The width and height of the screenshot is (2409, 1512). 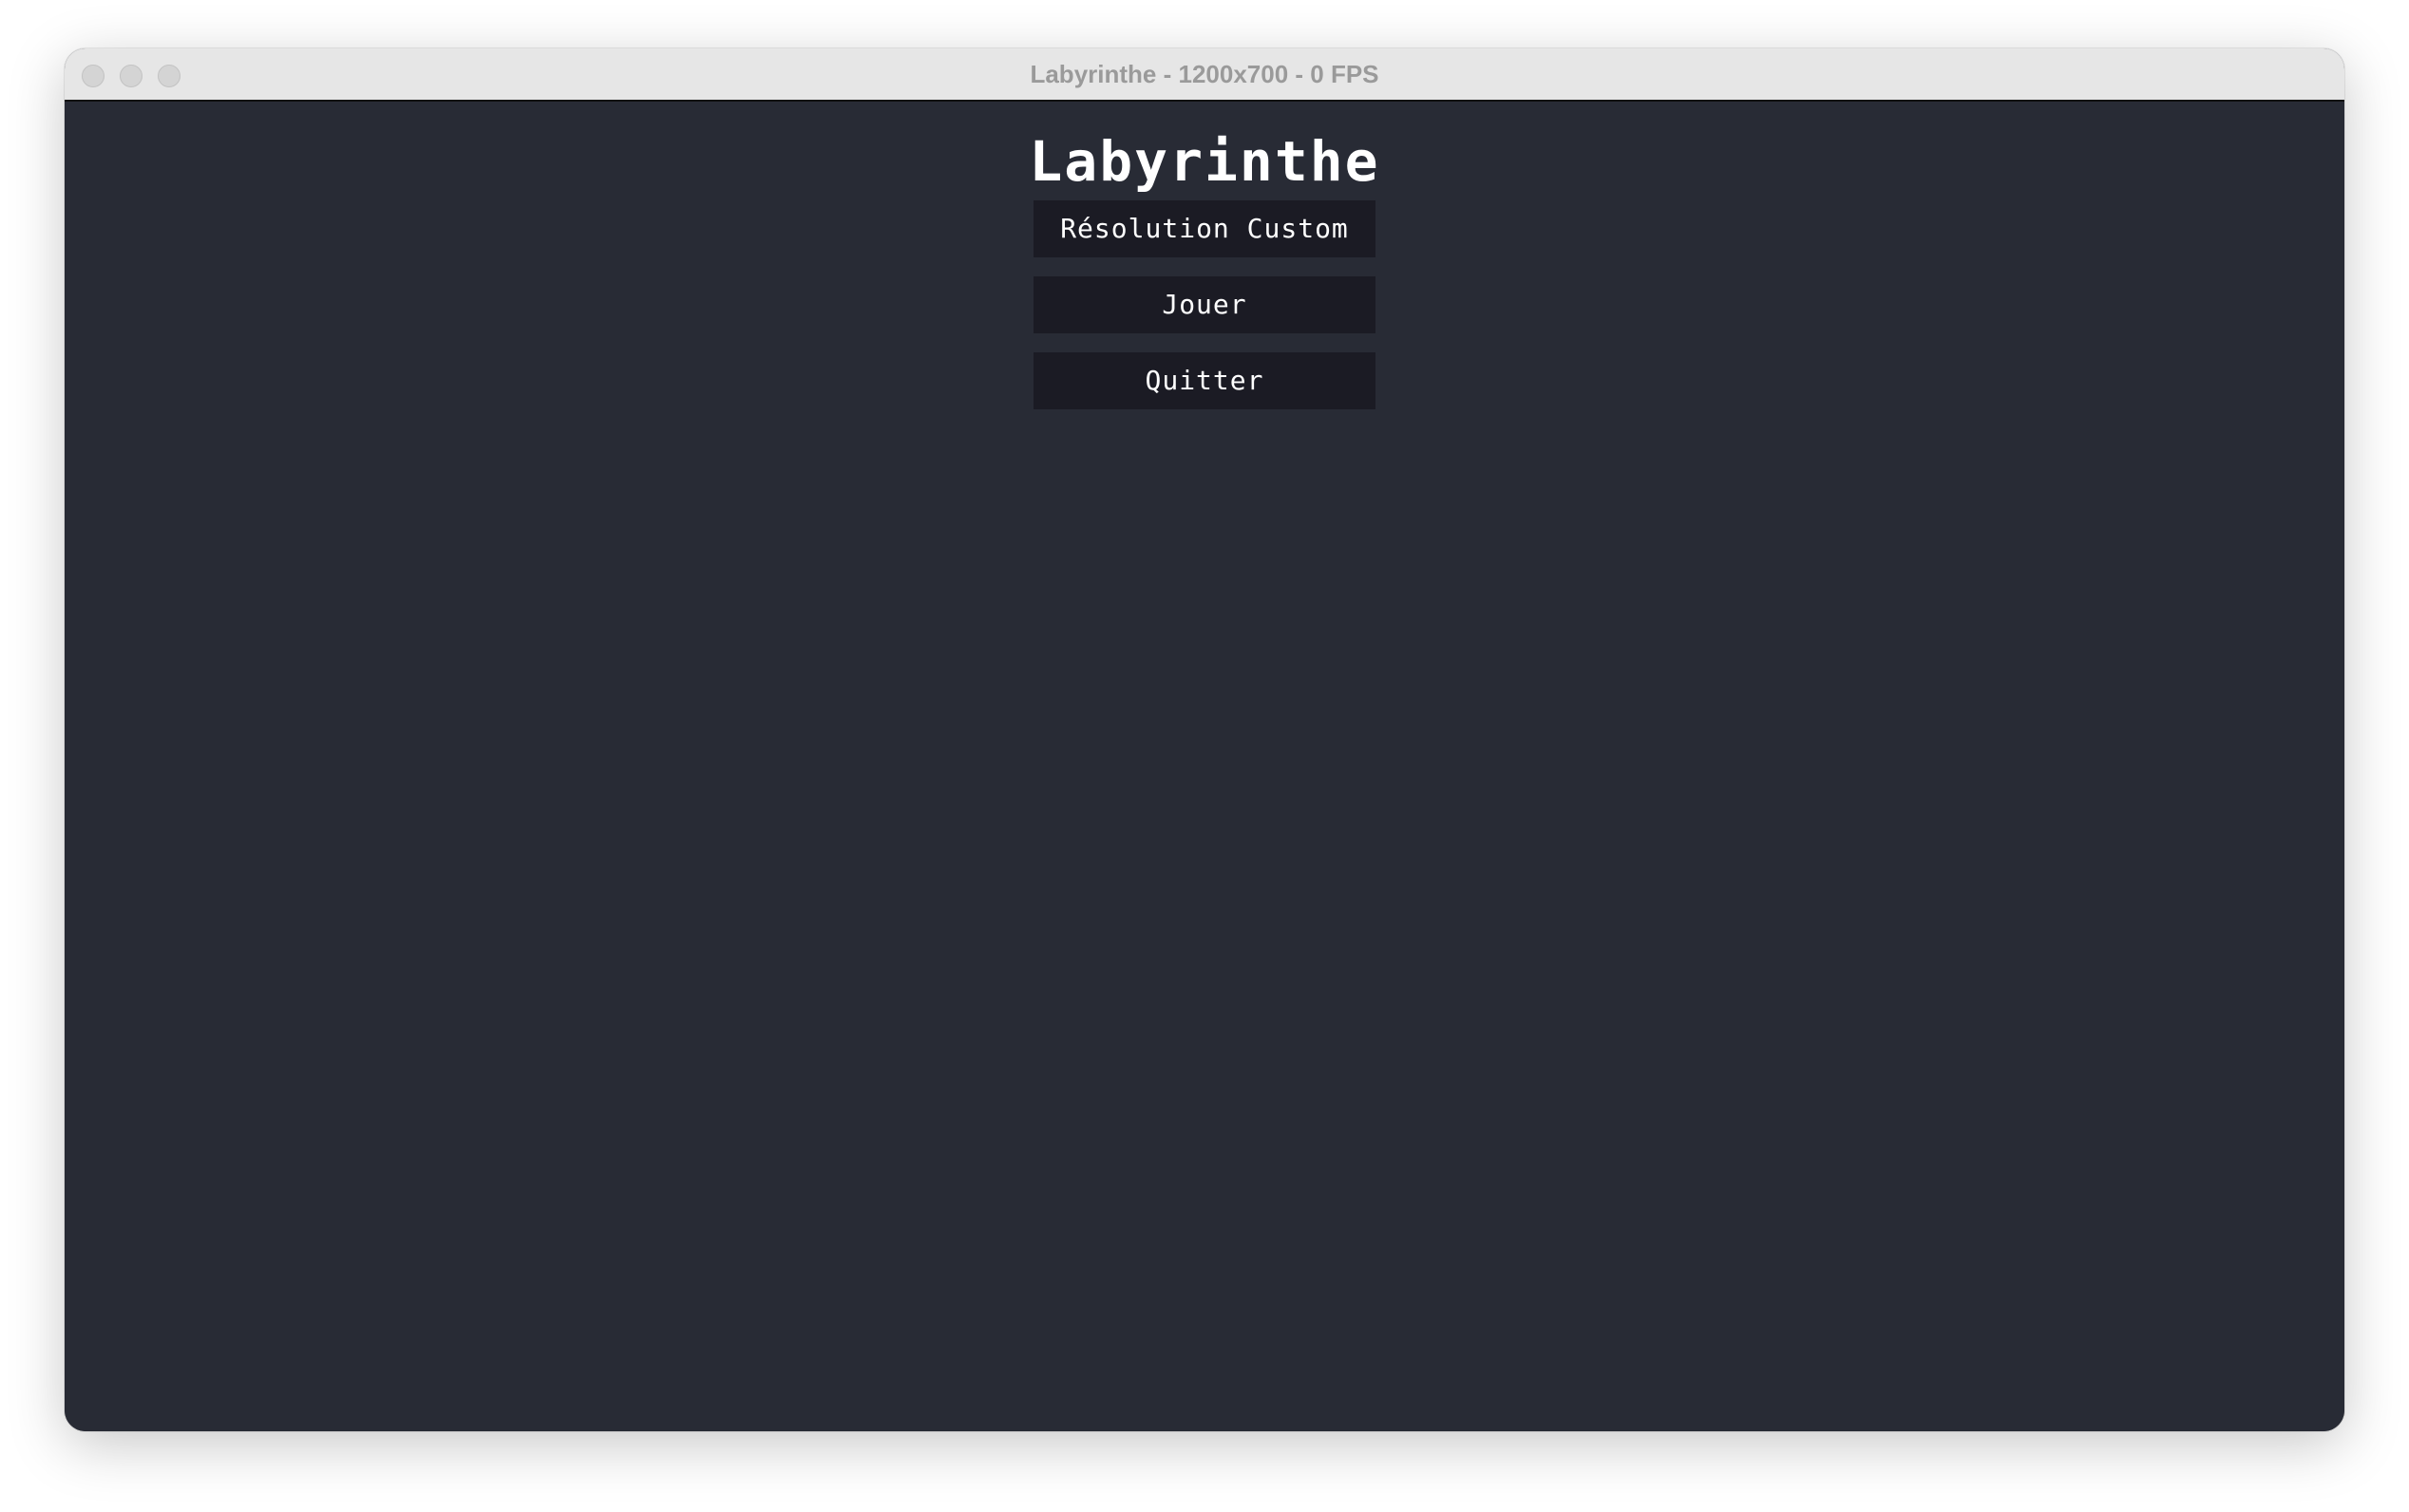 What do you see at coordinates (1204, 229) in the screenshot?
I see `custom-resolution-button: Résolution Custom` at bounding box center [1204, 229].